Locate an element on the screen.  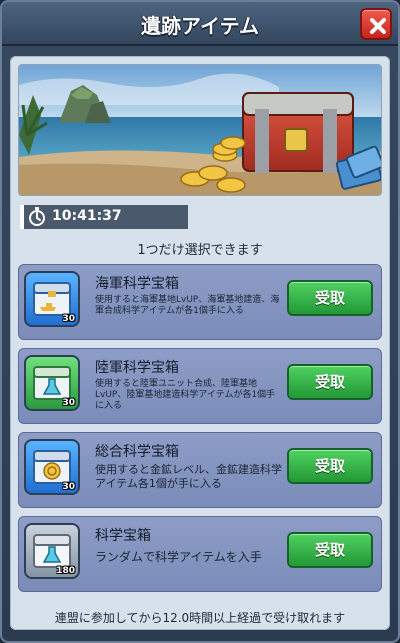
timer-value: 10:41:37 is located at coordinates (87, 216).